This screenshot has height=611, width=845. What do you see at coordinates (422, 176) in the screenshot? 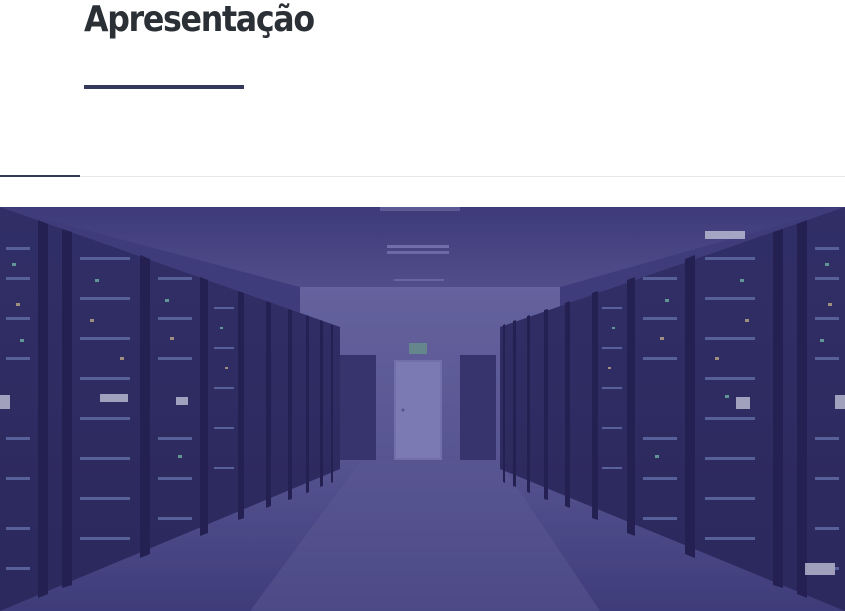
I see `section-divider` at bounding box center [422, 176].